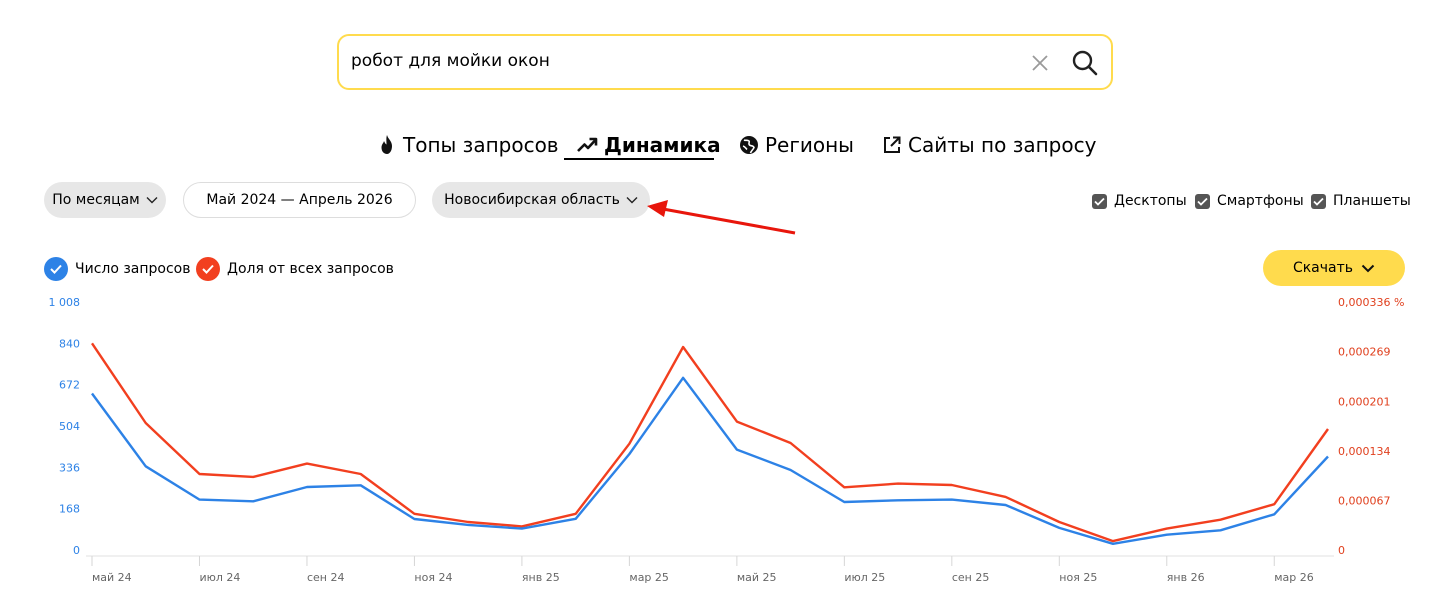 Image resolution: width=1438 pixels, height=611 pixels. Describe the element at coordinates (386, 144) in the screenshot. I see `fire-icon` at that location.